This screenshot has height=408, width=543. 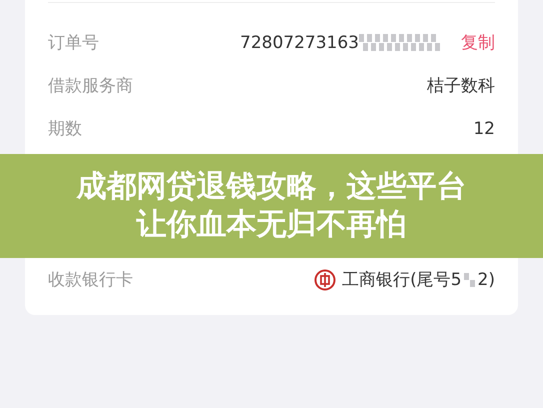 What do you see at coordinates (484, 128) in the screenshot?
I see `field-value: 12` at bounding box center [484, 128].